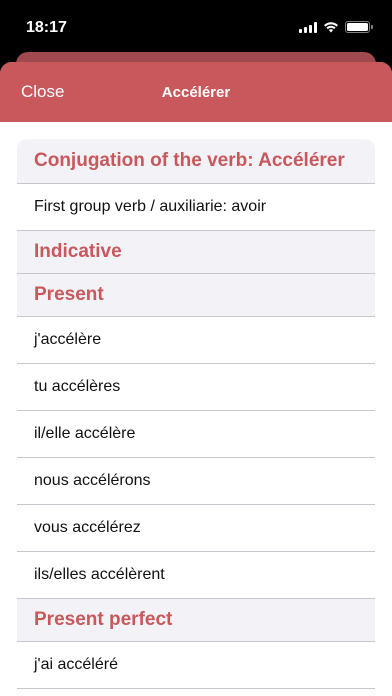 The height and width of the screenshot is (696, 392). What do you see at coordinates (196, 528) in the screenshot?
I see `list-item: vous accélérez` at bounding box center [196, 528].